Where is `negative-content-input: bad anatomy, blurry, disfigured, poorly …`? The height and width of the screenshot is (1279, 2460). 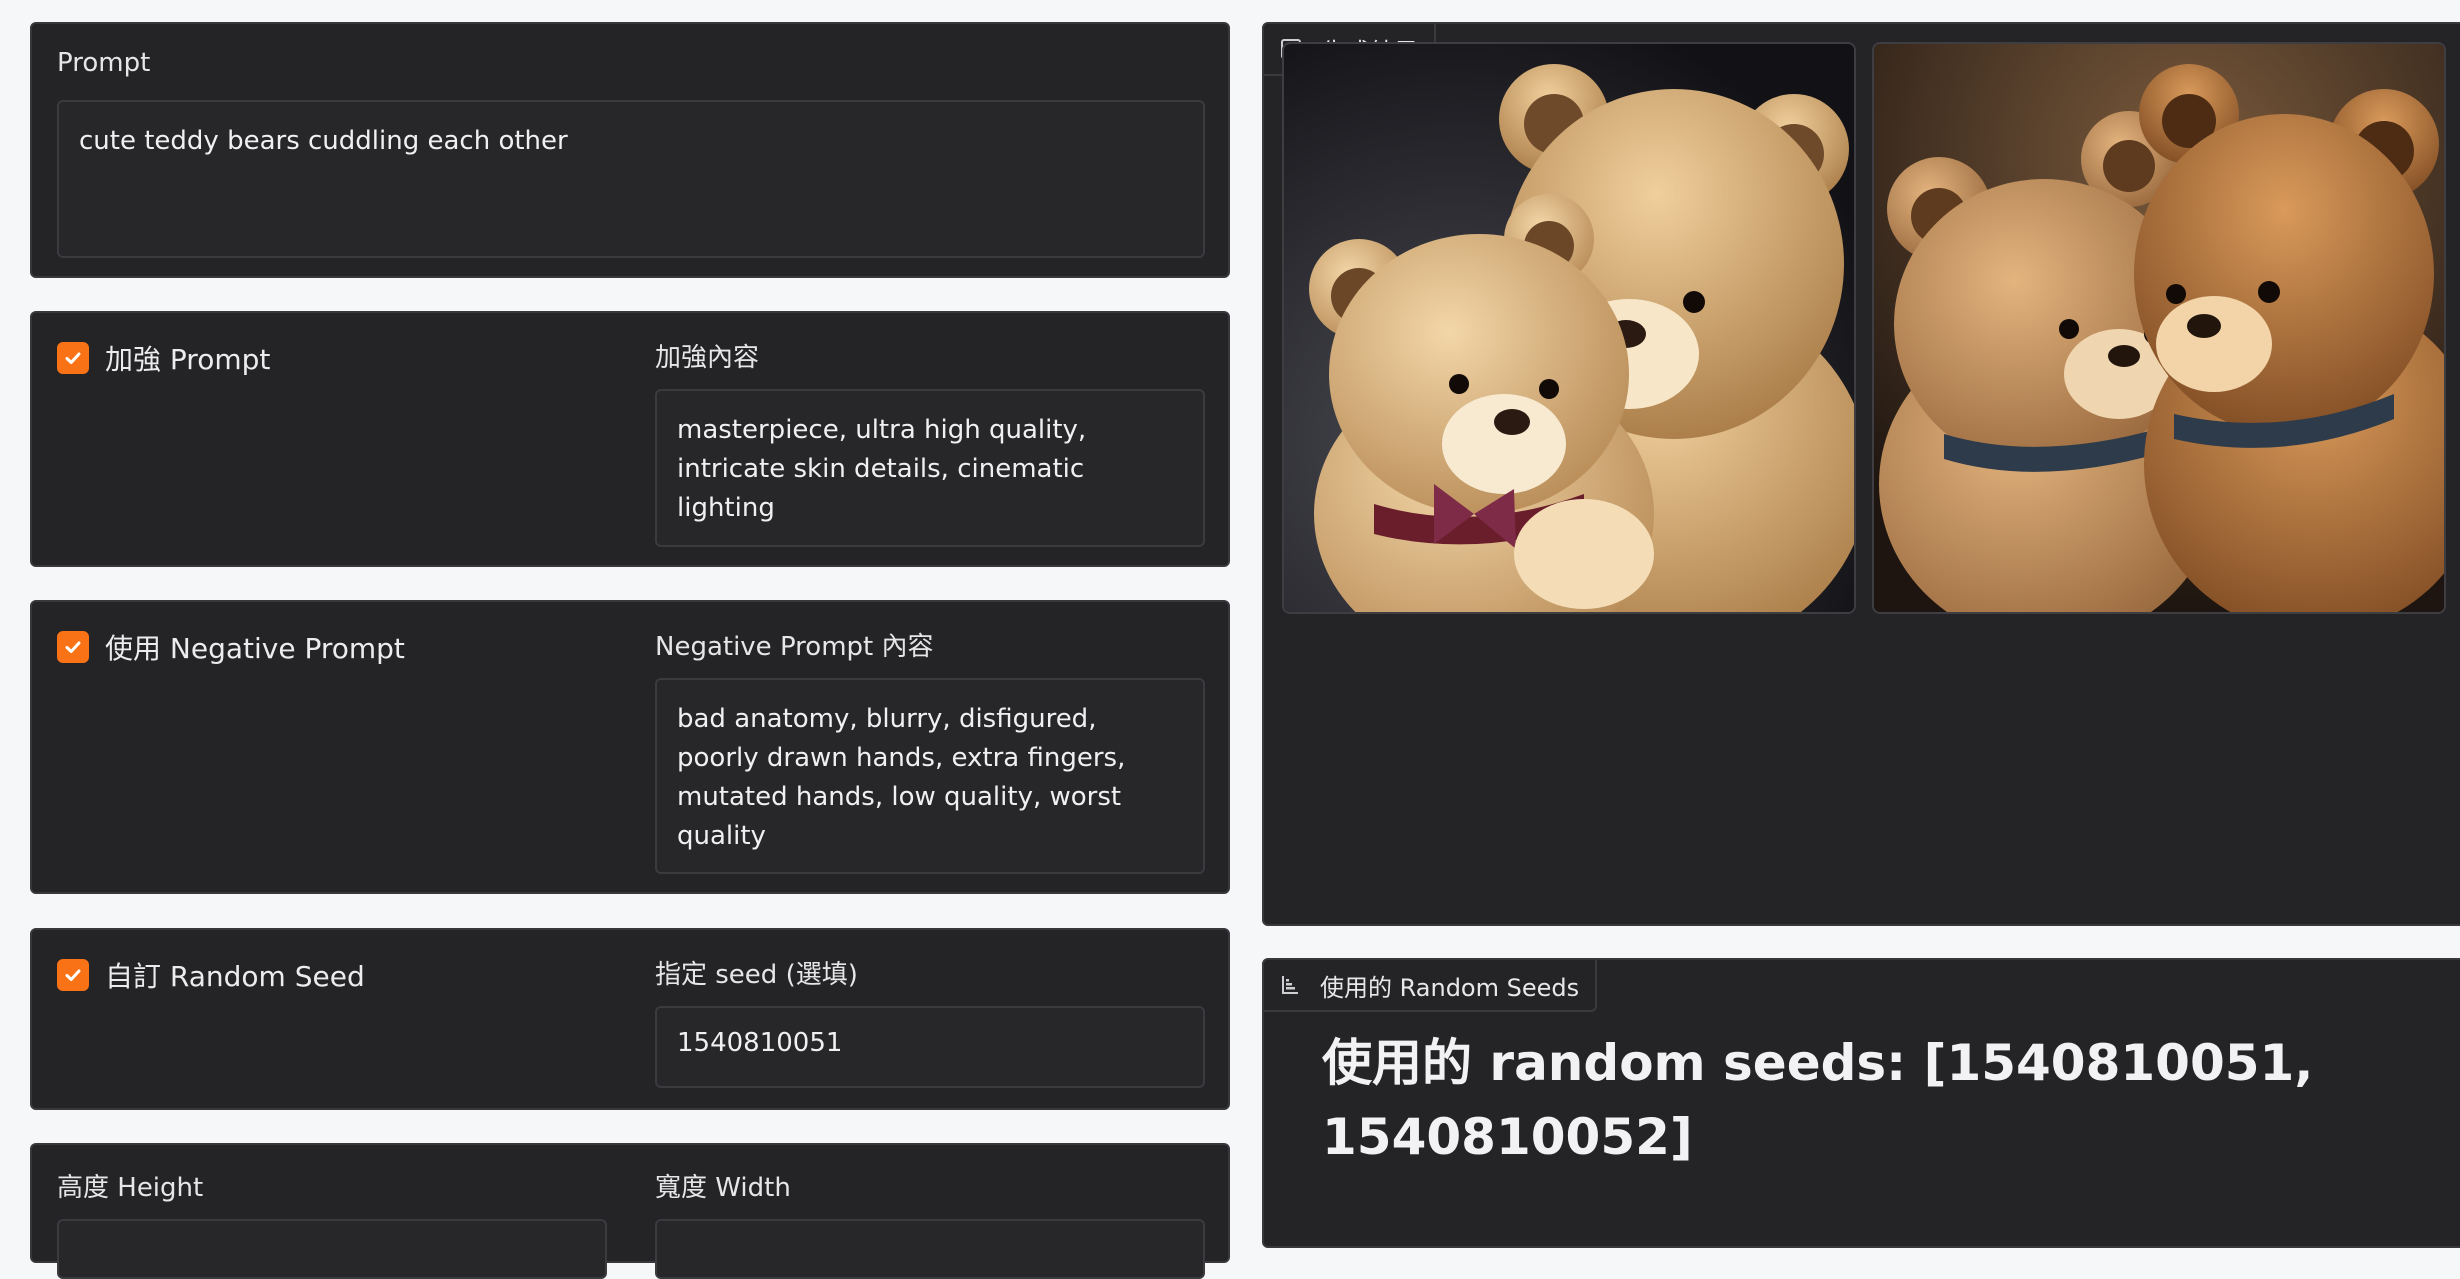
negative-content-input: bad anatomy, blurry, disfigured, poorly … is located at coordinates (930, 776).